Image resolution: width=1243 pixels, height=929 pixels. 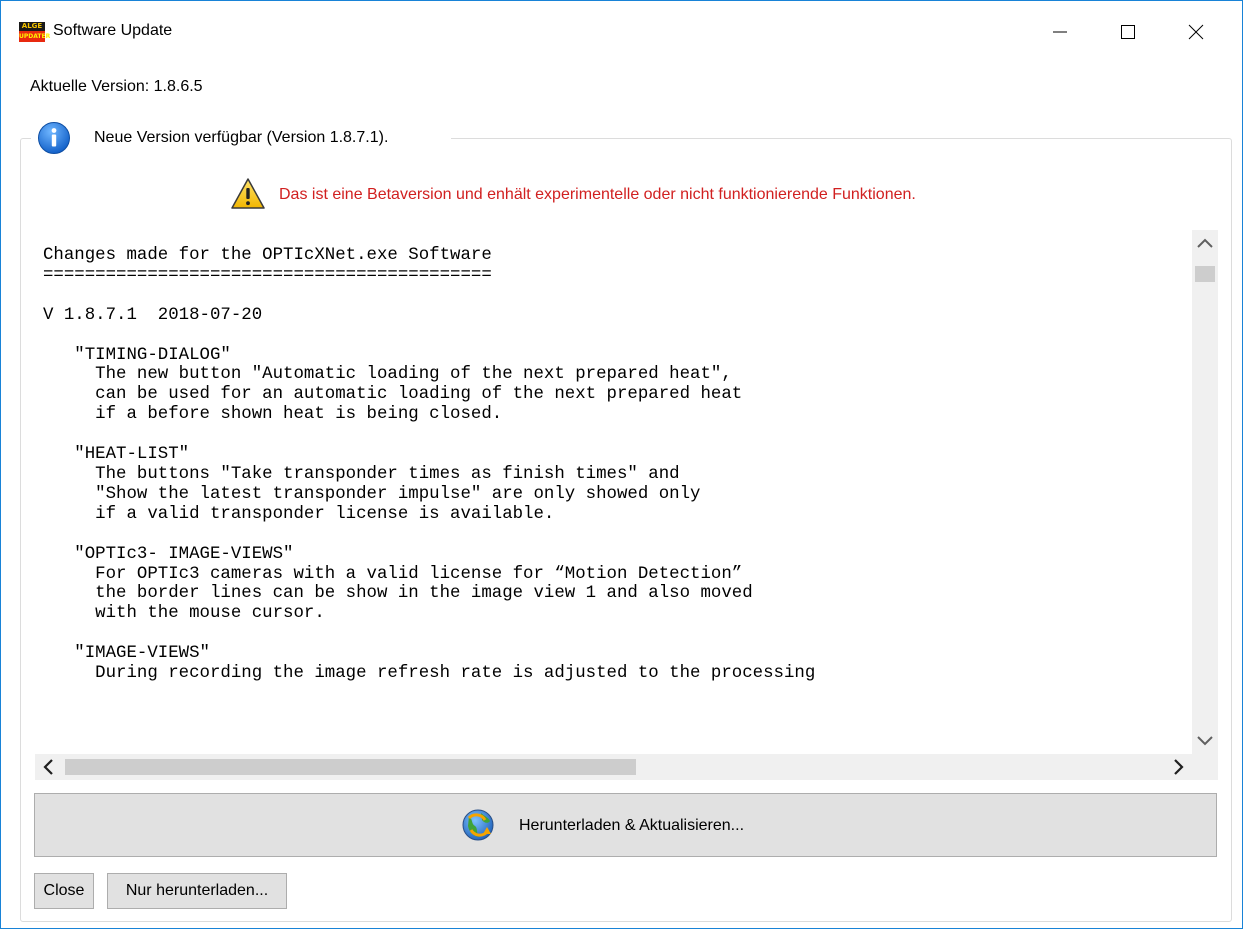 I want to click on scroll-up-button, so click(x=1205, y=243).